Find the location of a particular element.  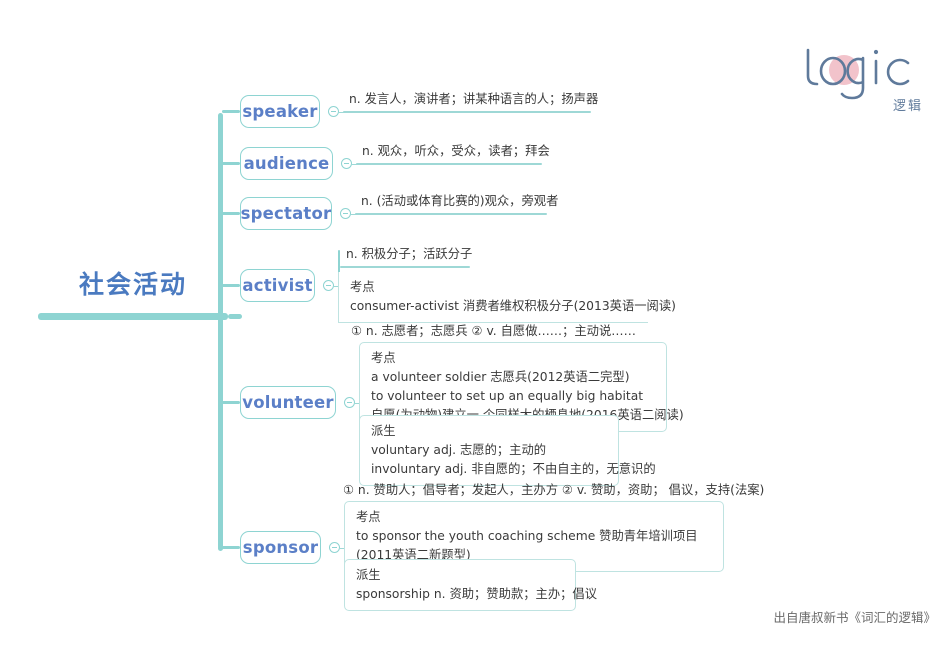

definition-audience: n. 观众，听众，受众，读者；拜会 is located at coordinates (453, 154).